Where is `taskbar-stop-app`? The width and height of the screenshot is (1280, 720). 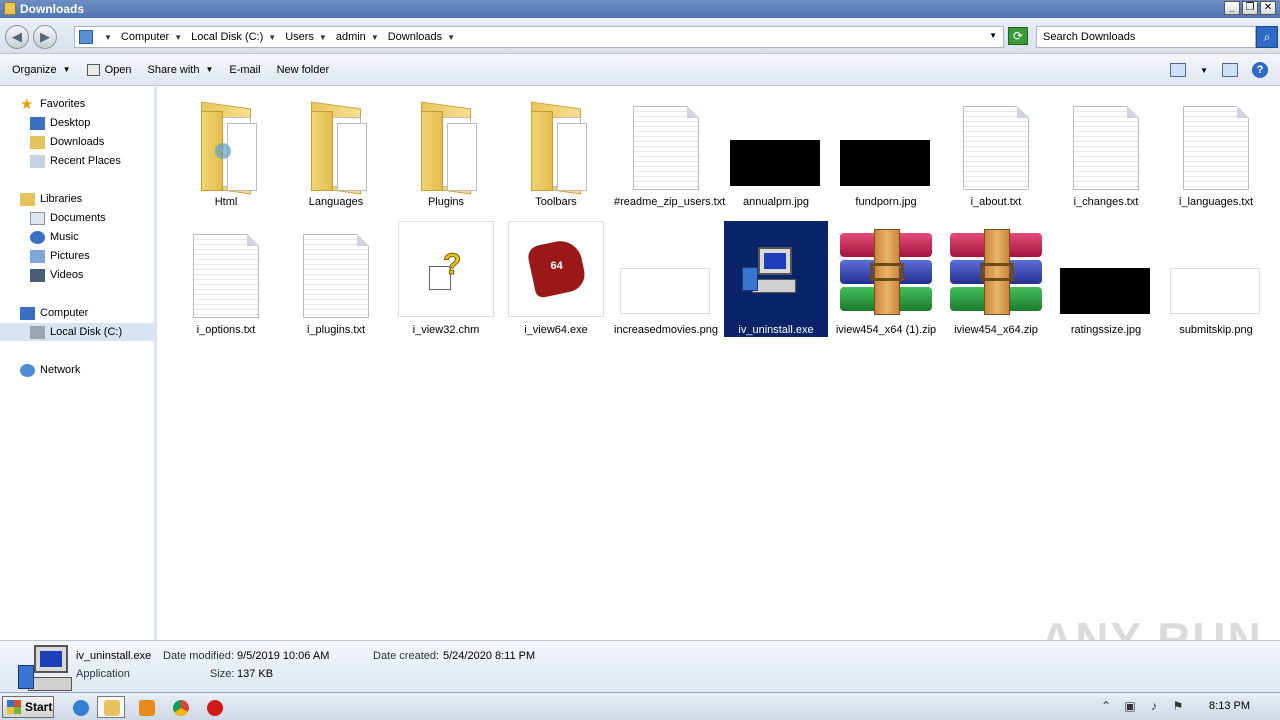
taskbar-stop-app is located at coordinates (214, 707).